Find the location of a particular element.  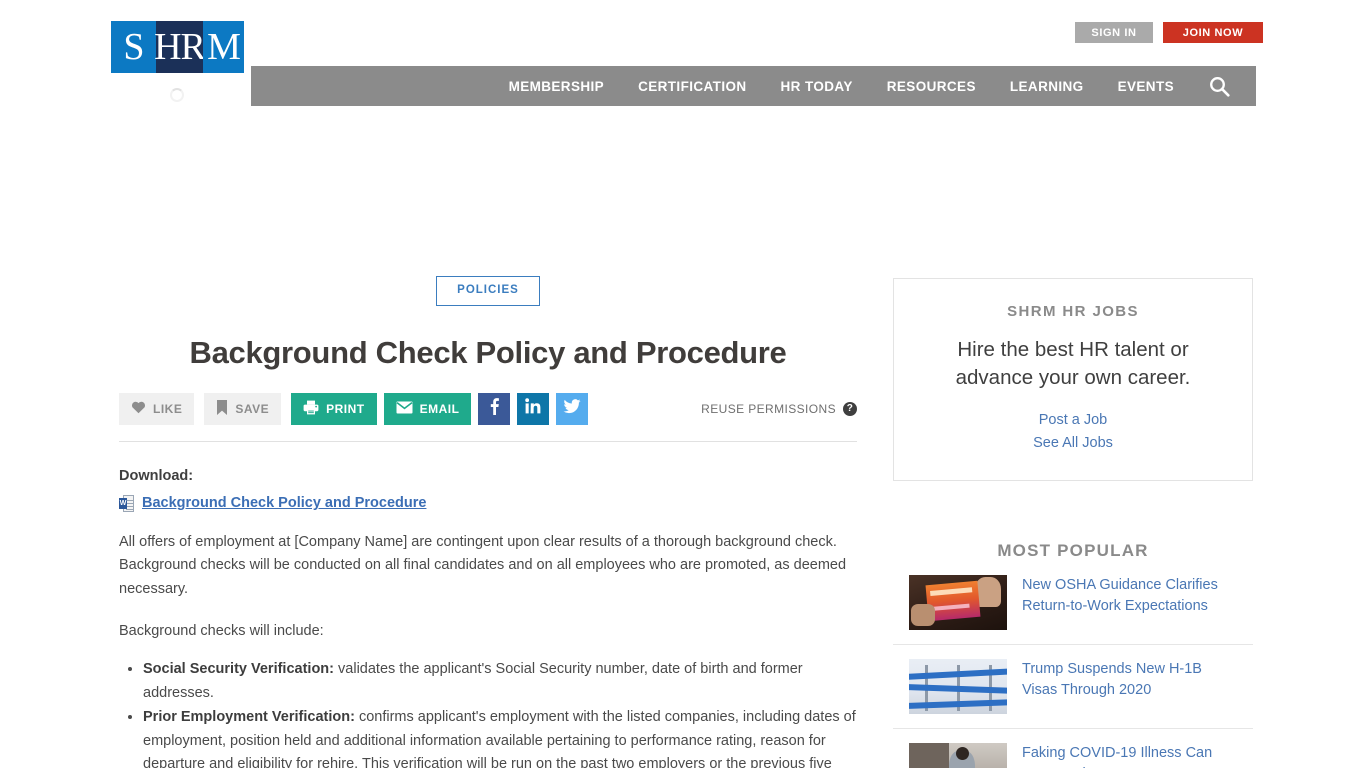

reuse-permissions-button: REUSE PERMISSIONS ? is located at coordinates (779, 408).